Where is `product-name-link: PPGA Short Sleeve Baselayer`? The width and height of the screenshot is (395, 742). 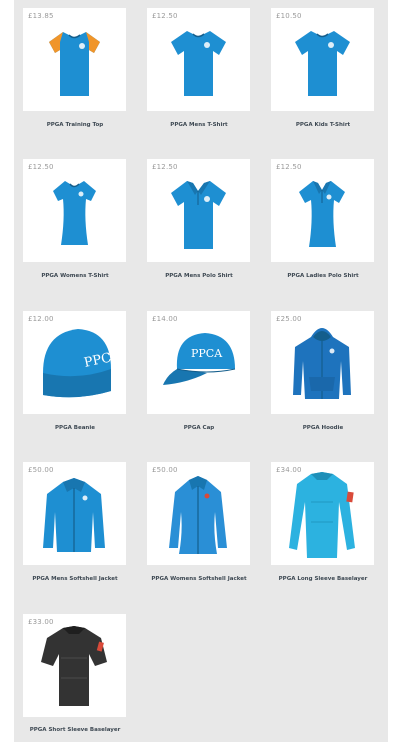
product-name-link: PPGA Short Sleeve Baselayer is located at coordinates (75, 730).